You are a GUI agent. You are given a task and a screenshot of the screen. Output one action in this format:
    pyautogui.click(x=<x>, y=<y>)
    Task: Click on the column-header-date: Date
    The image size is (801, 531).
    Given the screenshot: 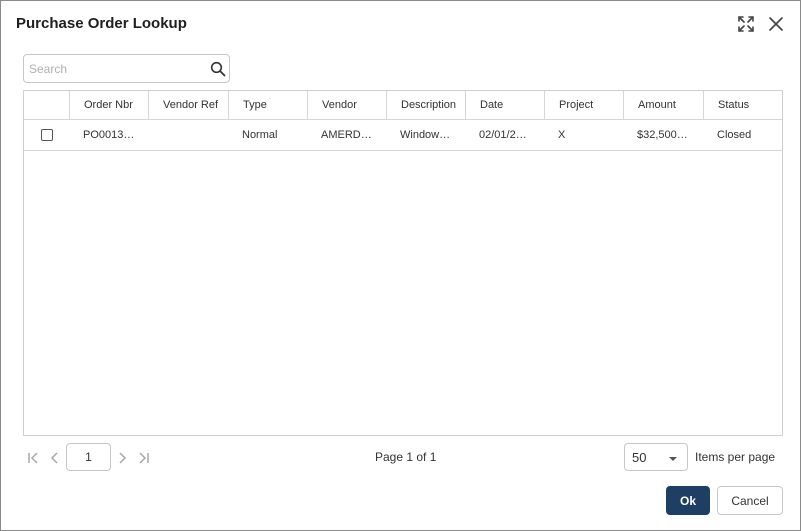 What is the action you would take?
    pyautogui.click(x=504, y=105)
    